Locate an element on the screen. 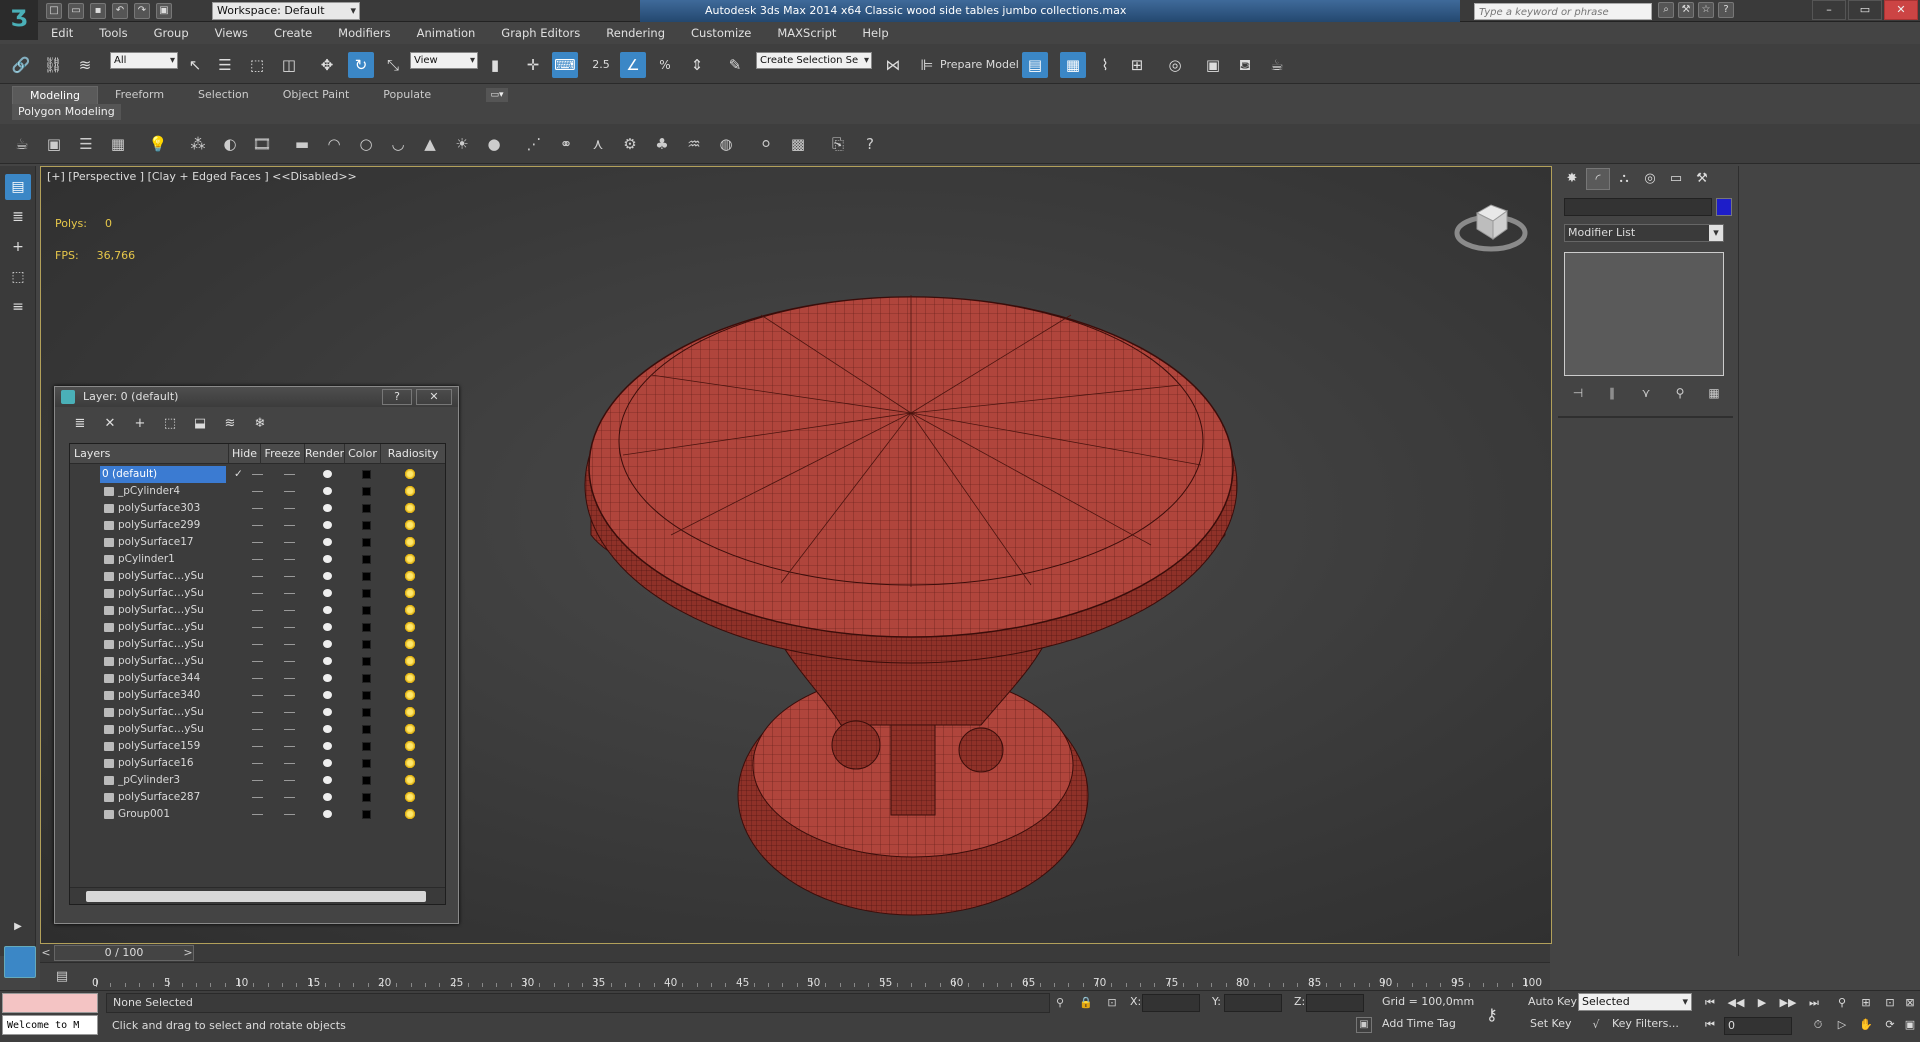  column-color: Color is located at coordinates (362, 454).